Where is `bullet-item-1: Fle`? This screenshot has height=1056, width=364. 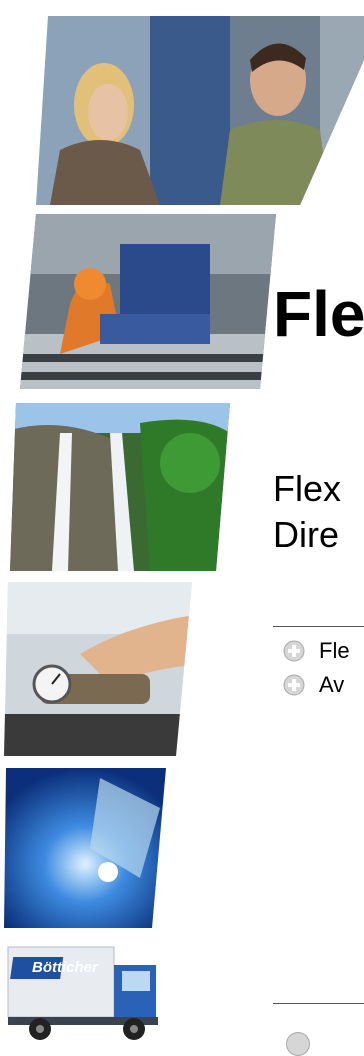 bullet-item-1: Fle is located at coordinates (316, 651).